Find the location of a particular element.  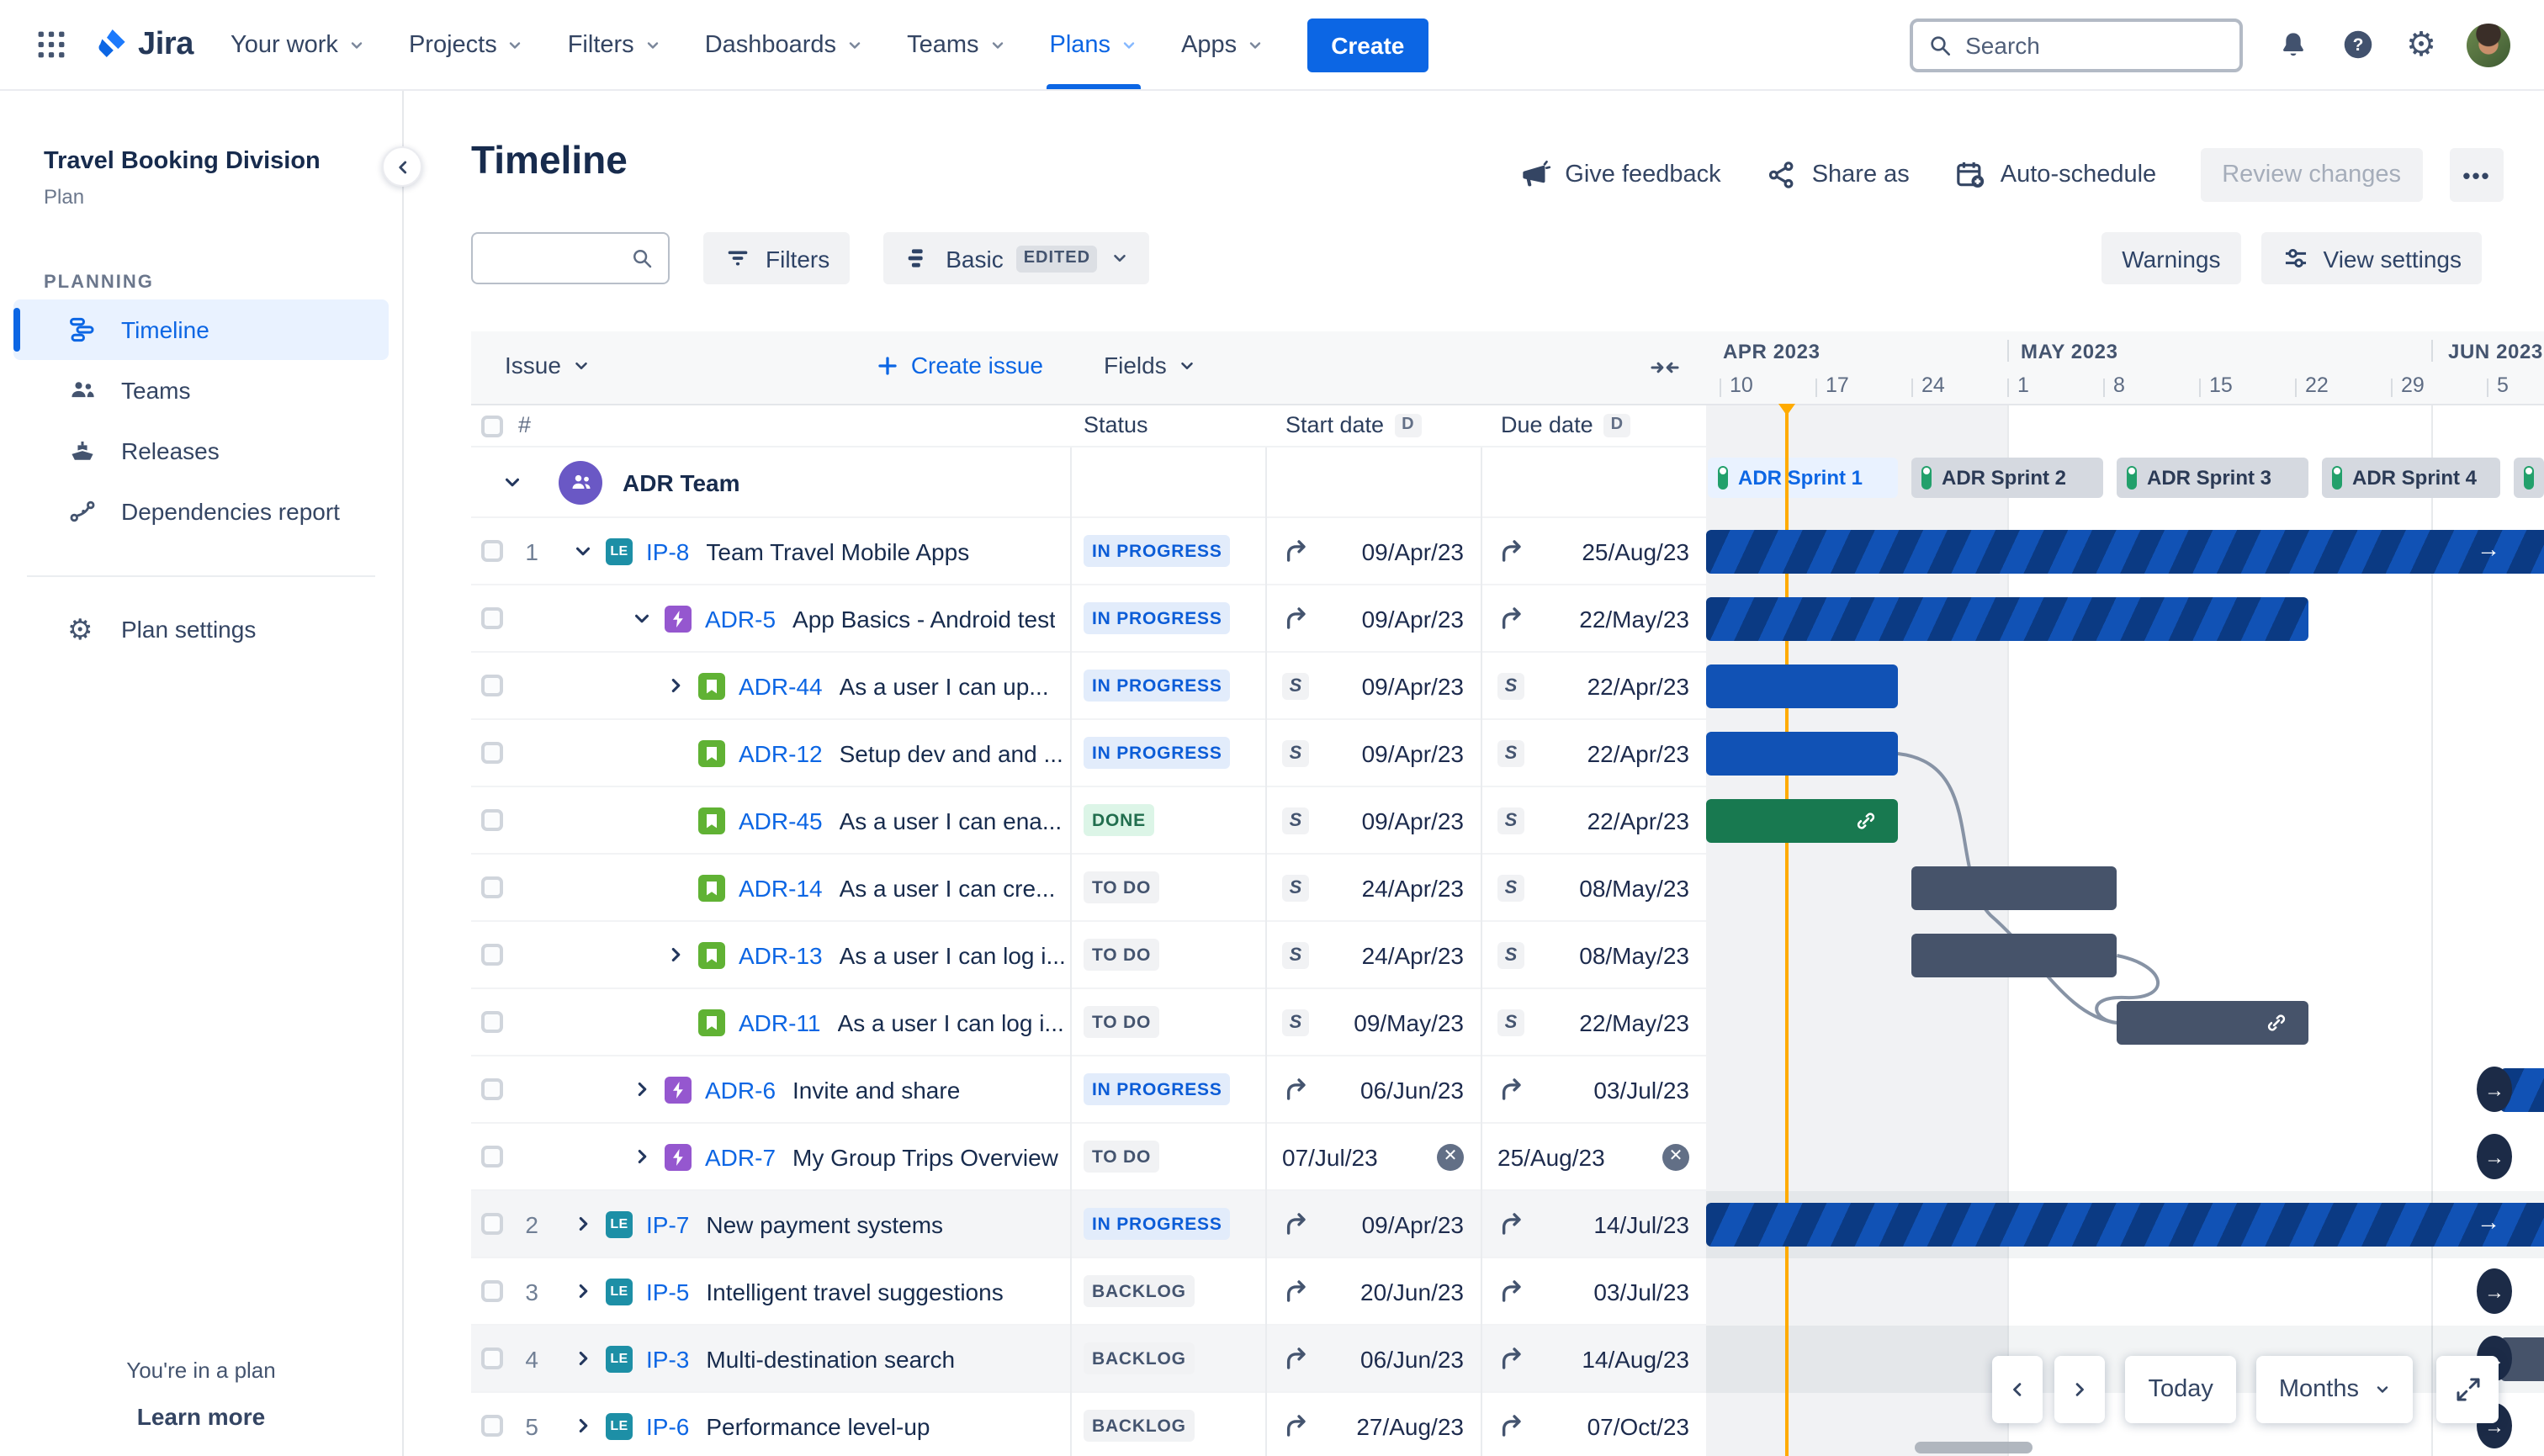

select-all-checkbox is located at coordinates (492, 426).